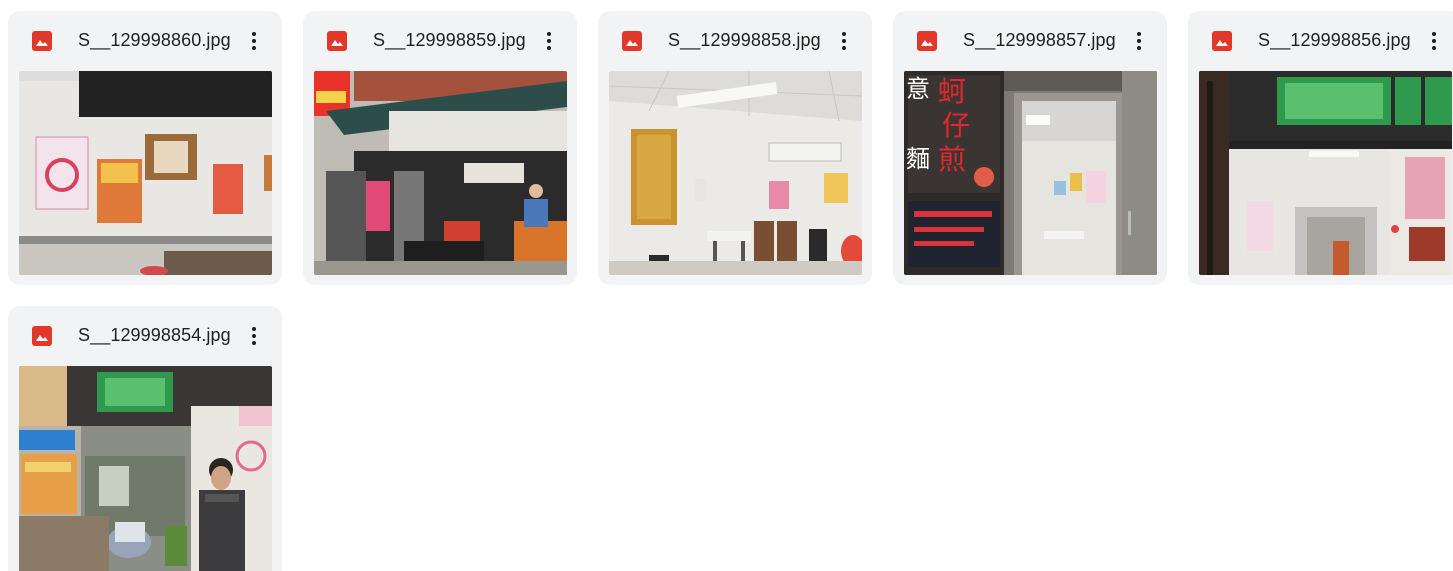 The image size is (1453, 571). What do you see at coordinates (744, 40) in the screenshot?
I see `file-name: S__129998858.jpg` at bounding box center [744, 40].